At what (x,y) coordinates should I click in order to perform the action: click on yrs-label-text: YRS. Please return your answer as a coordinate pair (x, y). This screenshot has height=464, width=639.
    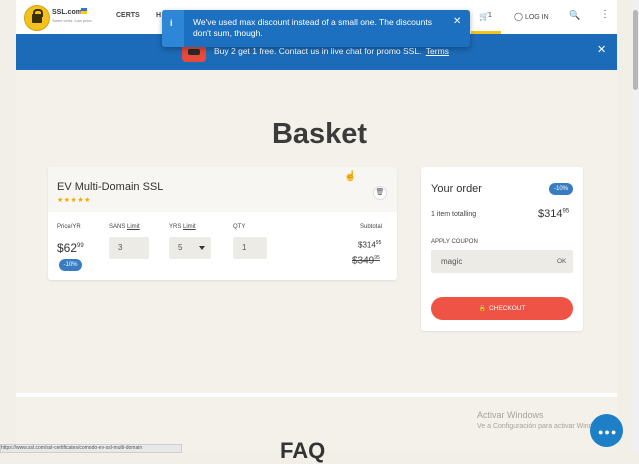
    Looking at the image, I should click on (175, 227).